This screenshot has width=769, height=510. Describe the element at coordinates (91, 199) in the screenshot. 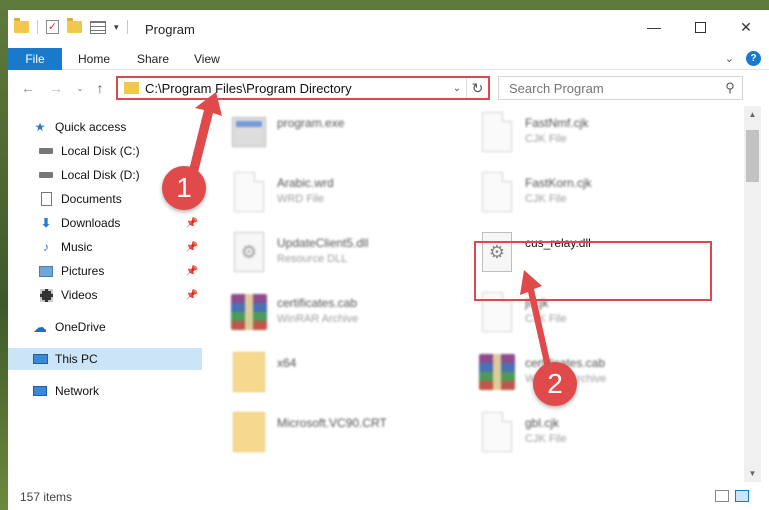

I see `sidebar-item-label: Documents` at that location.